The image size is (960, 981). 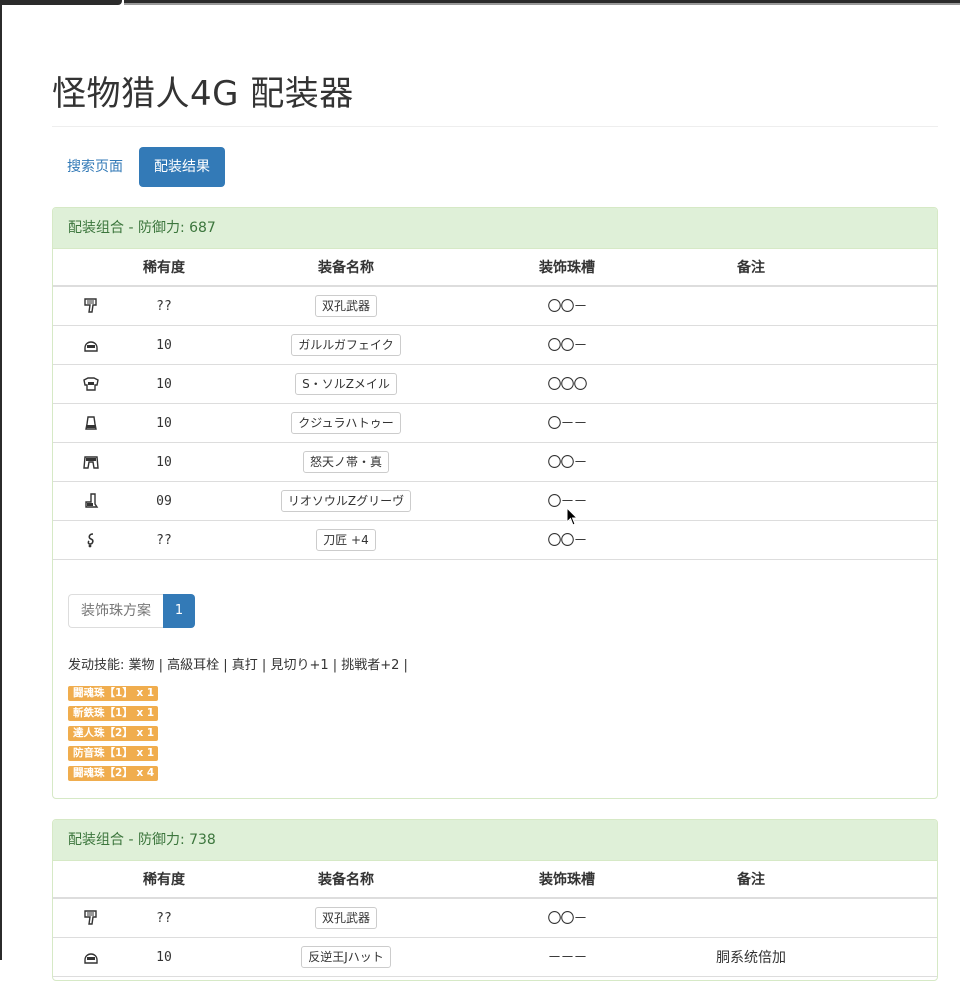 I want to click on jewel-badge: 闘魂珠【1】 x 1, so click(x=113, y=693).